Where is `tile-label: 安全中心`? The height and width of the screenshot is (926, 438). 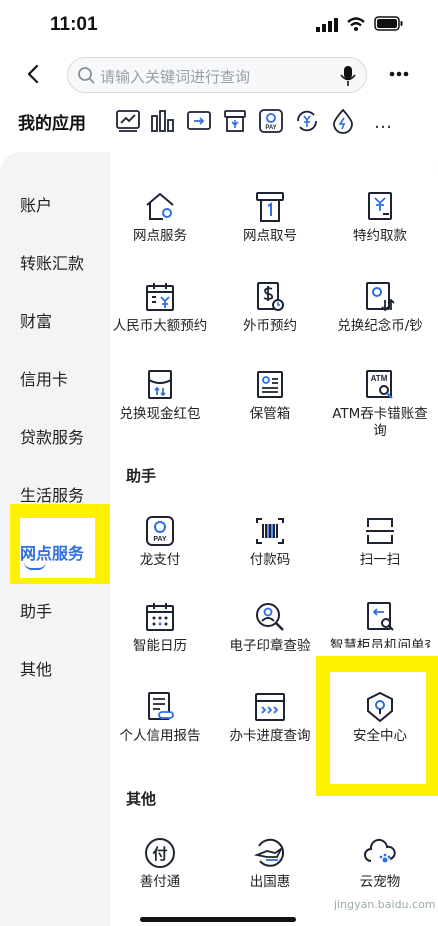
tile-label: 安全中心 is located at coordinates (380, 736).